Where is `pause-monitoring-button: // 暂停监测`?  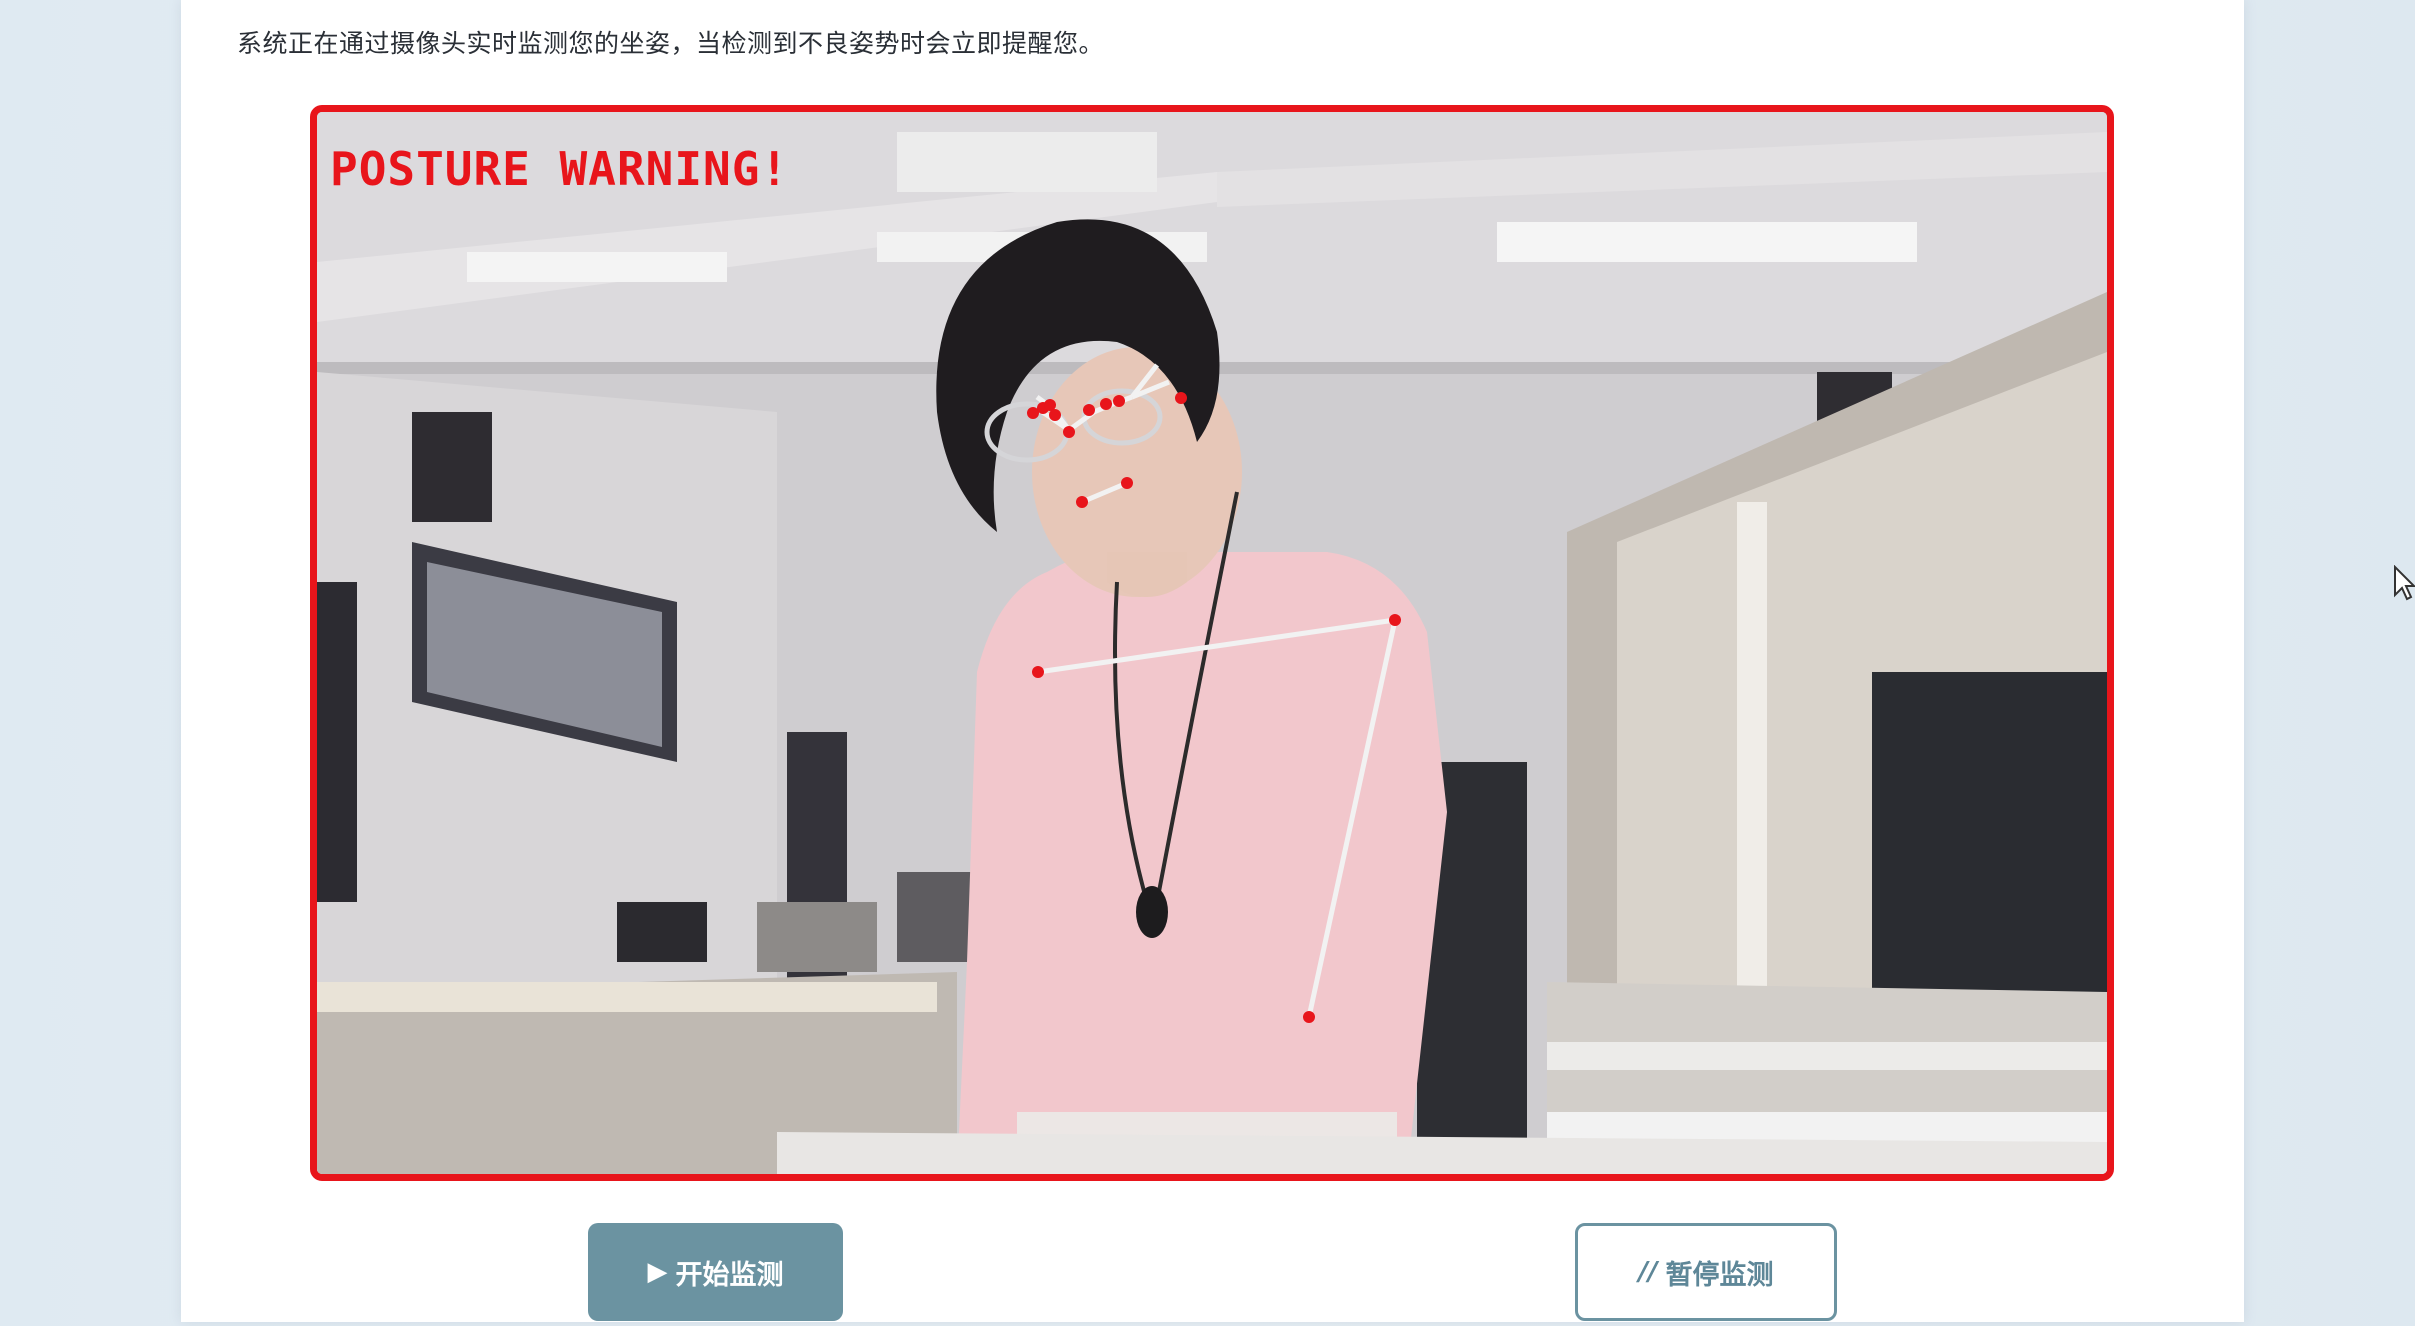 pause-monitoring-button: // 暂停监测 is located at coordinates (1706, 1272).